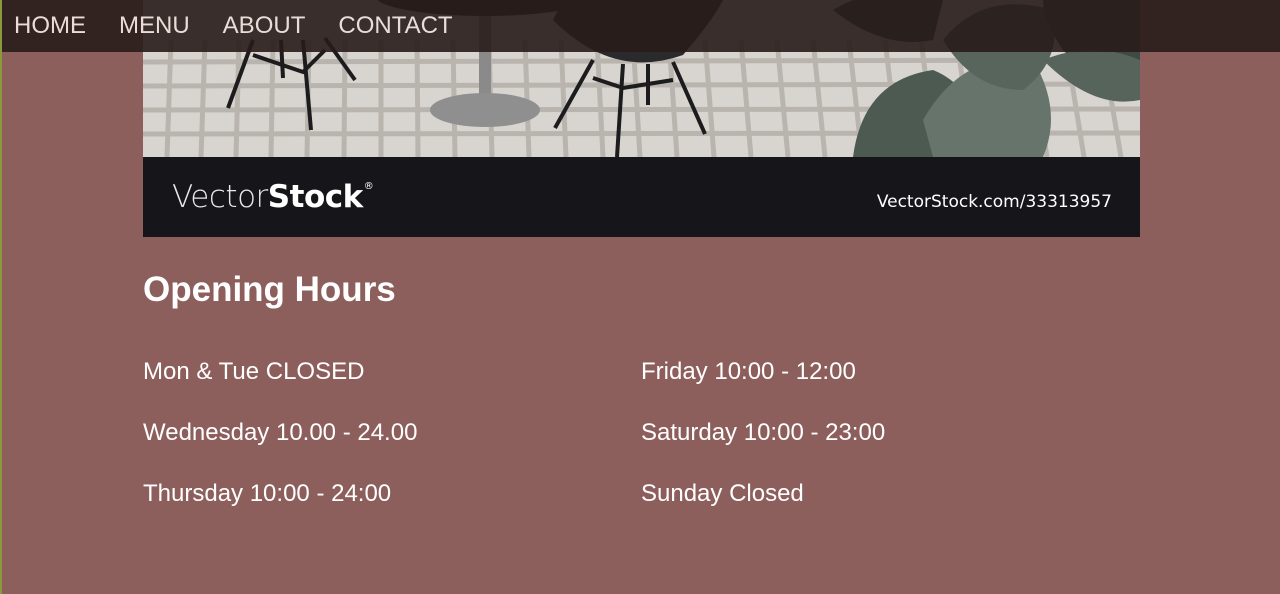 The height and width of the screenshot is (594, 1280). I want to click on watermark-bar: VectorStock® VectorStock.com/33313957, so click(641, 197).